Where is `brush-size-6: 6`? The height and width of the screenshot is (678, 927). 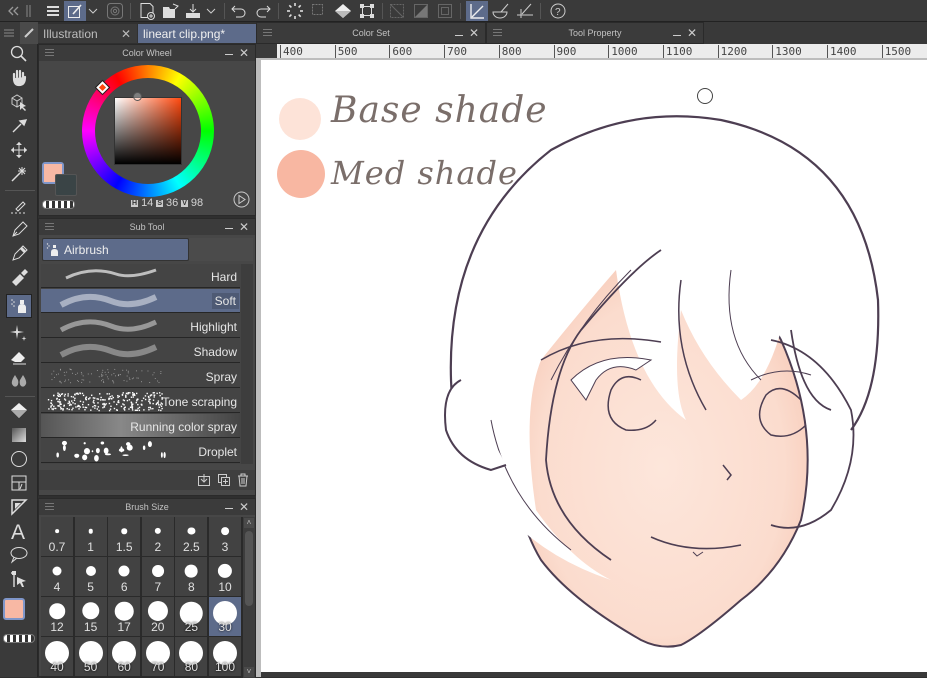 brush-size-6: 6 is located at coordinates (125, 577).